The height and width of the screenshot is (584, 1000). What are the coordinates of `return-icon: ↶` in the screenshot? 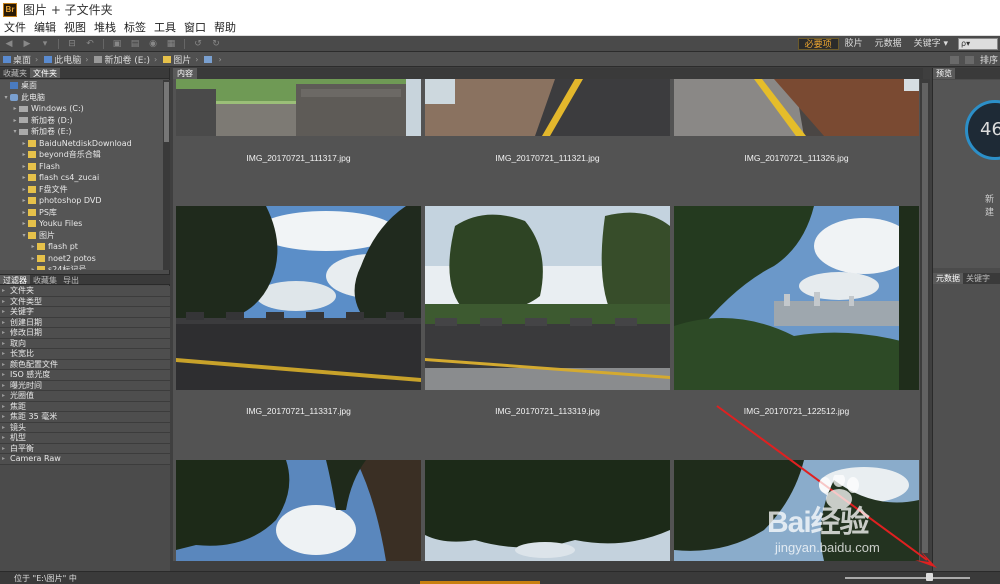 It's located at (90, 44).